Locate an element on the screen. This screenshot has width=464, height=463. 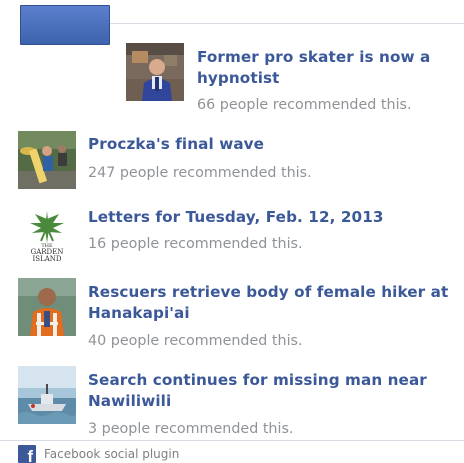
facebook-icon: f is located at coordinates (27, 454).